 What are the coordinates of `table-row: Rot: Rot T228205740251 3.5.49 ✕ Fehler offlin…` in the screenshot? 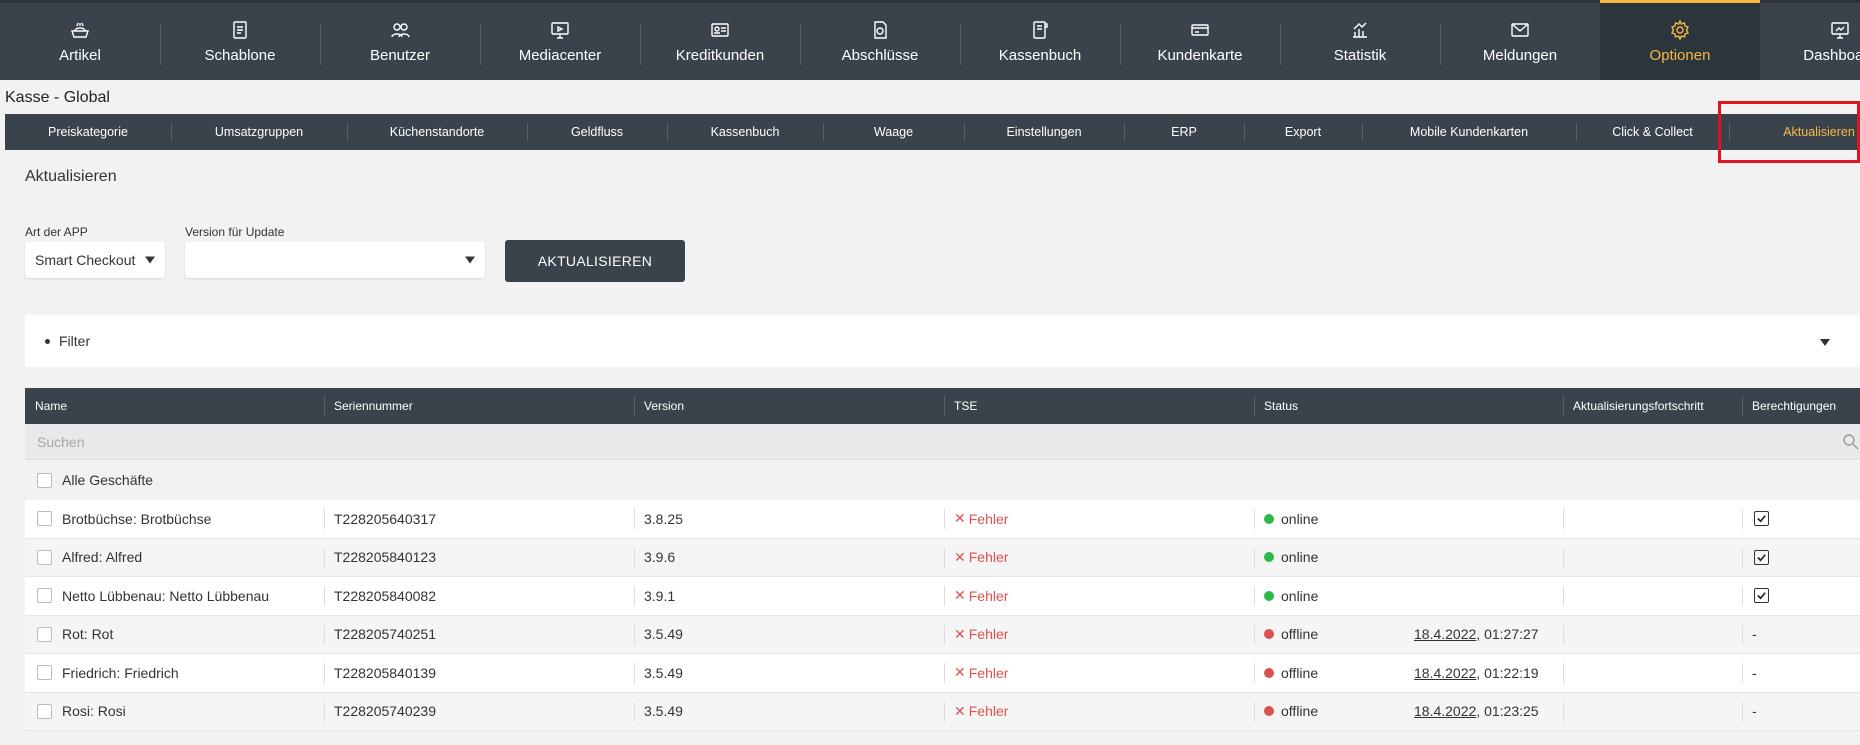 It's located at (942, 634).